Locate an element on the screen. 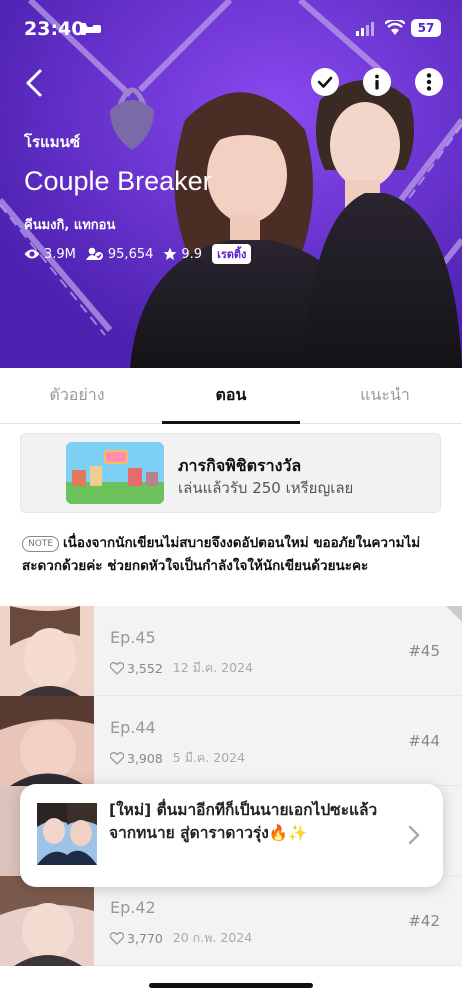 The height and width of the screenshot is (1000, 462). back-arrow-icon is located at coordinates (35, 83).